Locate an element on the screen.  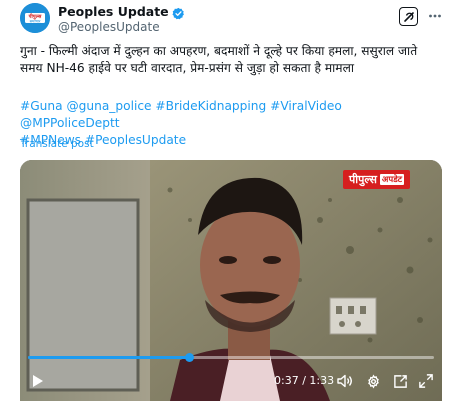
fullscreen-icon is located at coordinates (426, 381).